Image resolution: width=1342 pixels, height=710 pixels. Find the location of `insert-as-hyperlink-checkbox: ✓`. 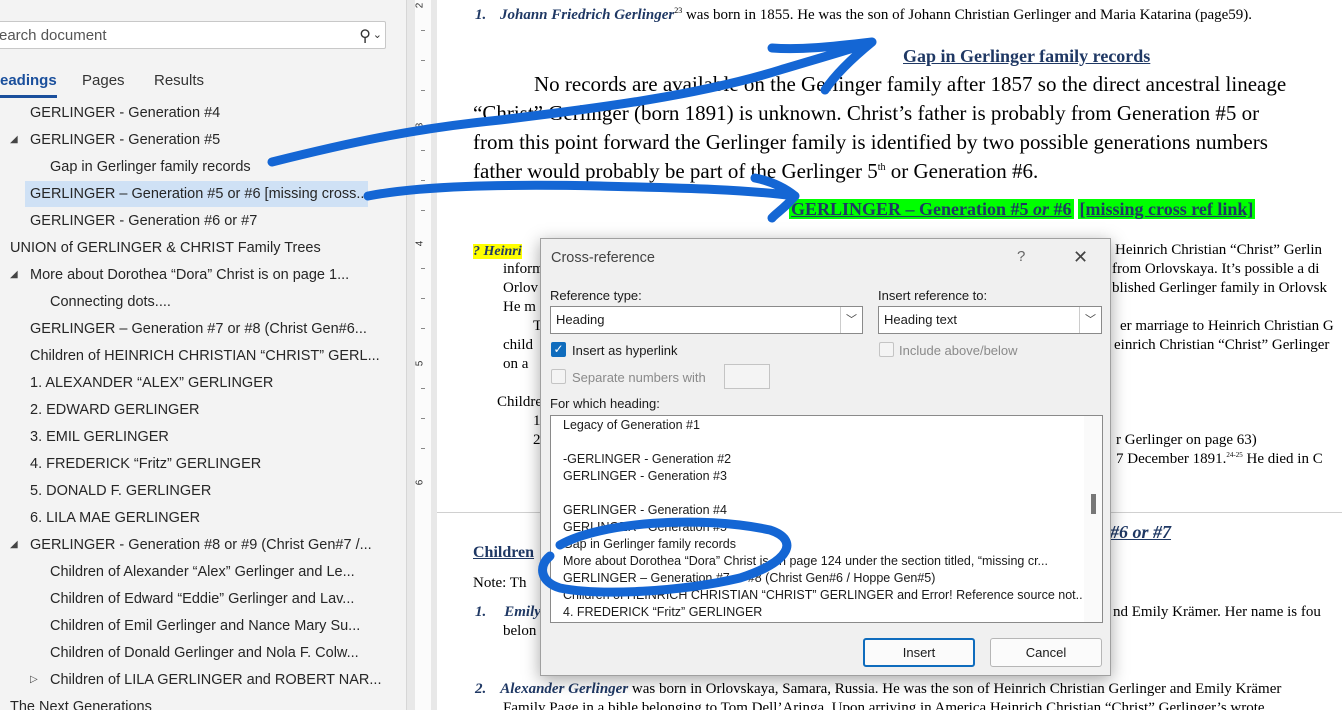

insert-as-hyperlink-checkbox: ✓ is located at coordinates (558, 349).